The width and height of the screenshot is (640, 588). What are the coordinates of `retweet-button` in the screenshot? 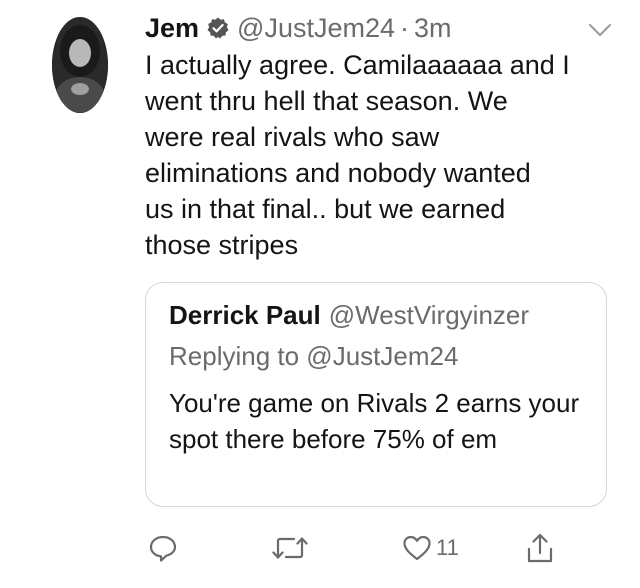 It's located at (290, 548).